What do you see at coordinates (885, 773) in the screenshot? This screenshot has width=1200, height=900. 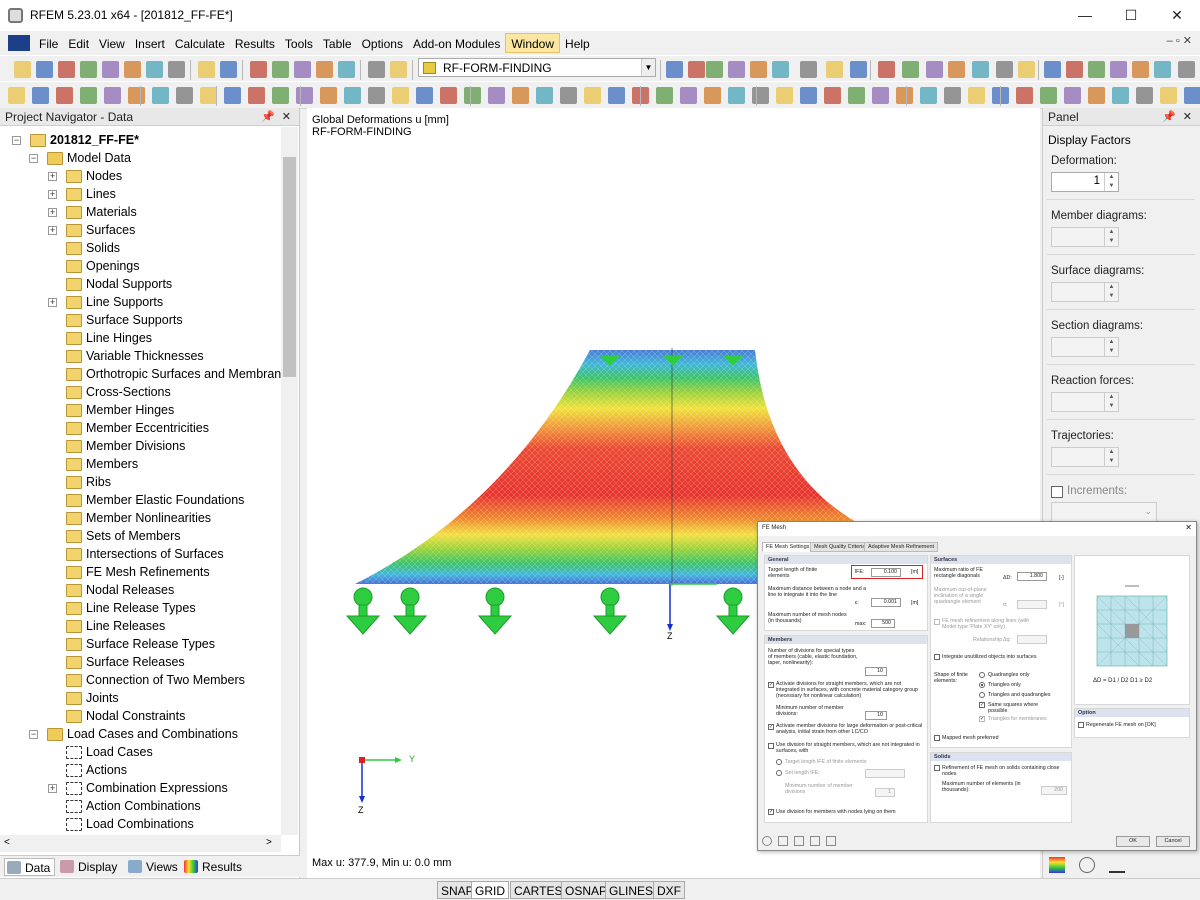 I see `set-len-input` at bounding box center [885, 773].